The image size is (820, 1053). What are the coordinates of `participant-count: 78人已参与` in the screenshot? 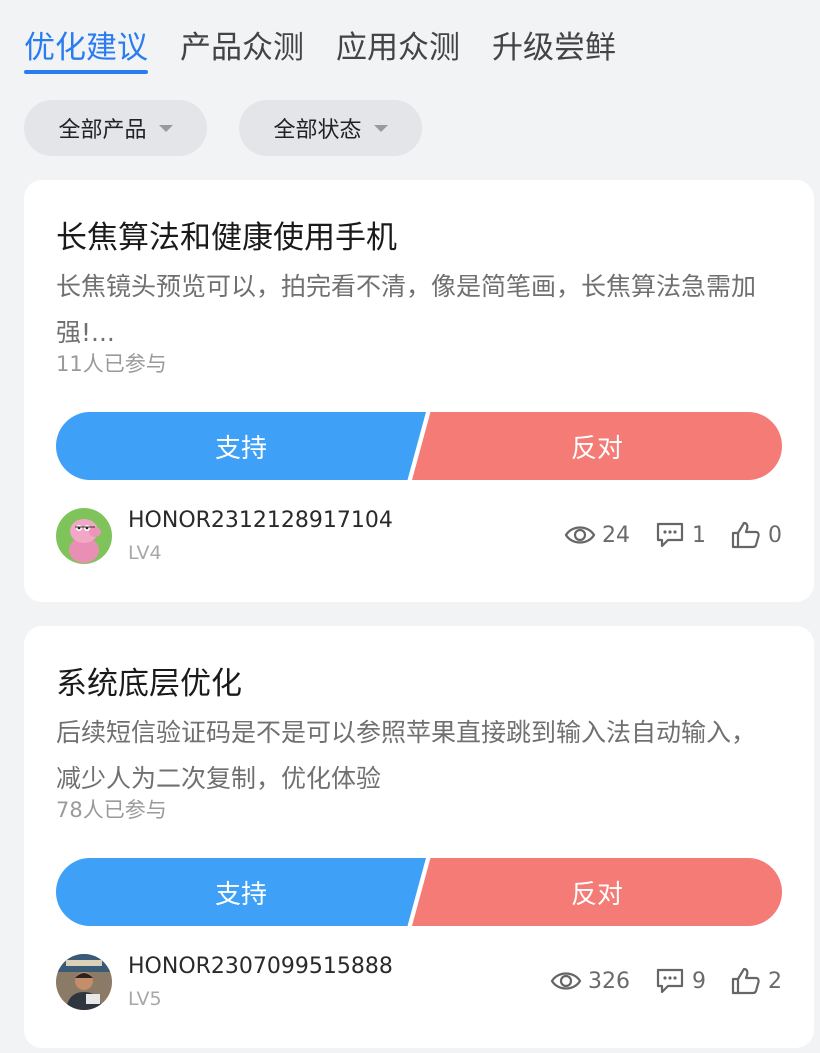 It's located at (111, 810).